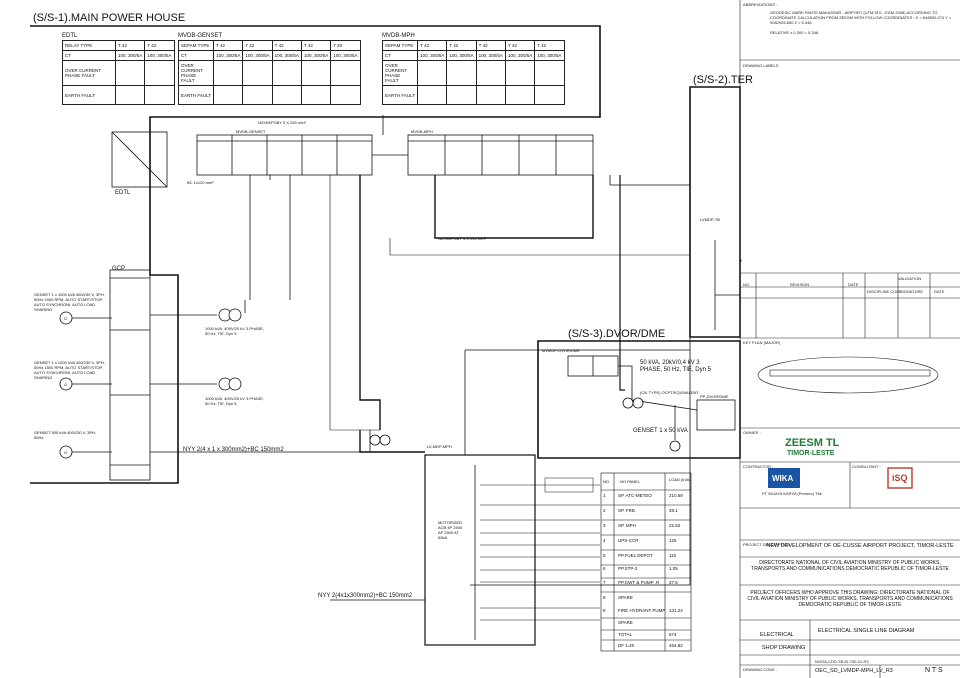 Image resolution: width=960 pixels, height=678 pixels. I want to click on load-row-panel: PP.GWT & PUMP .R, so click(639, 582).